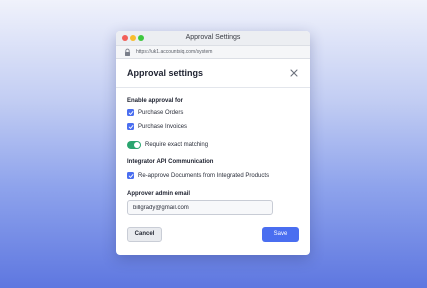 Image resolution: width=427 pixels, height=288 pixels. I want to click on purchase-orders-option: Purchase Orders, so click(172, 113).